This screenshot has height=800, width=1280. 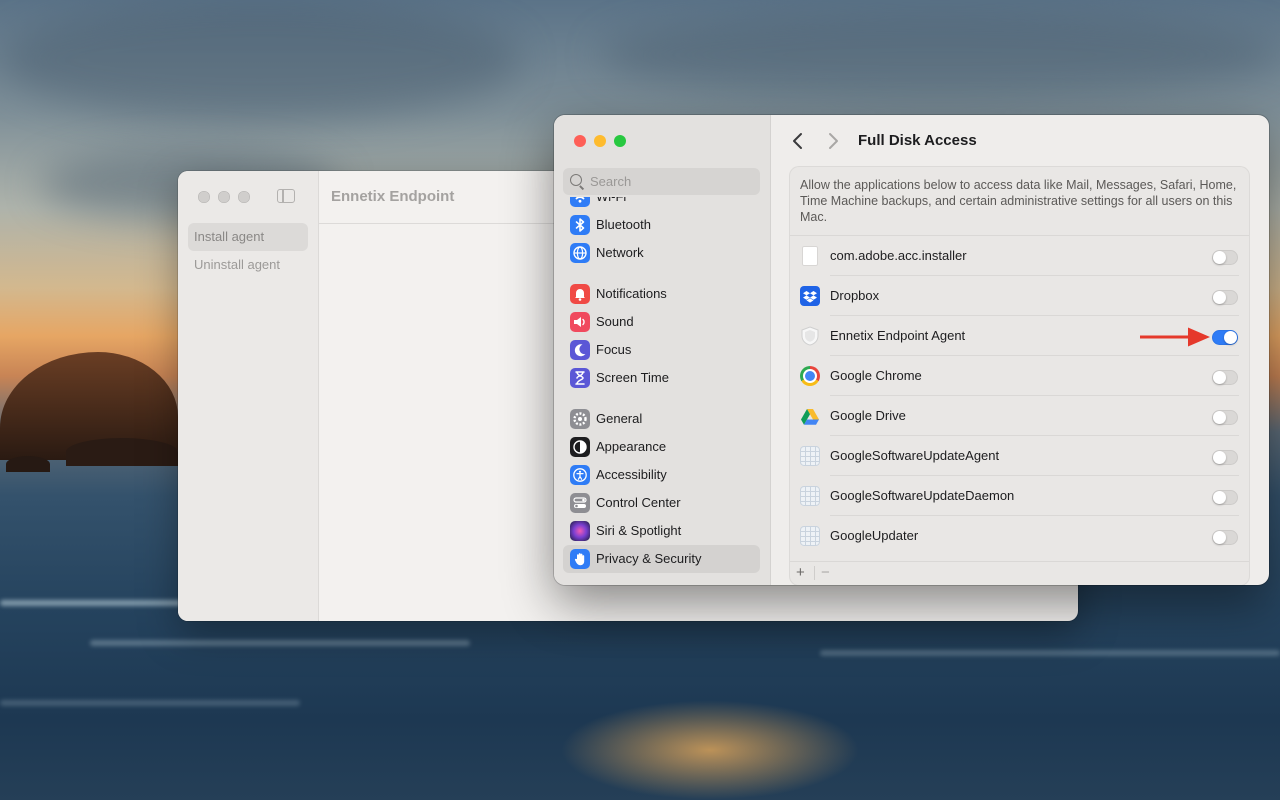 What do you see at coordinates (810, 256) in the screenshot?
I see `file-icon` at bounding box center [810, 256].